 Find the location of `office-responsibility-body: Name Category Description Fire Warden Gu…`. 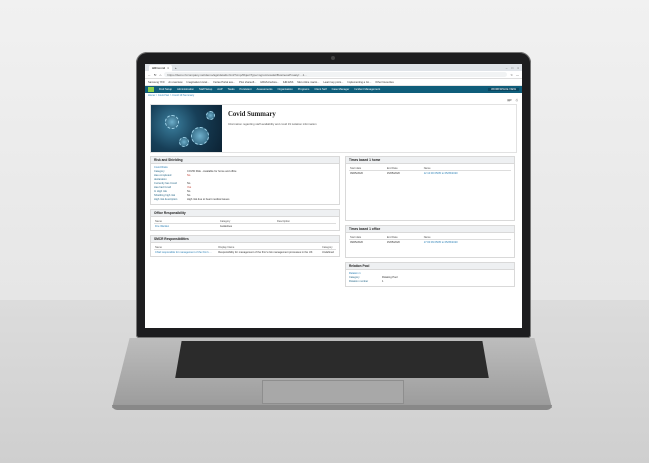

office-responsibility-body: Name Category Description Fire Warden Gu… is located at coordinates (245, 223).